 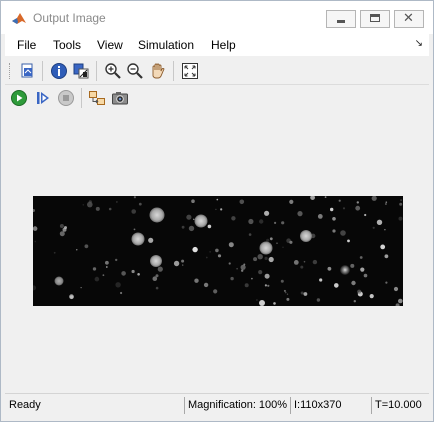 I want to click on info-icon, so click(x=59, y=71).